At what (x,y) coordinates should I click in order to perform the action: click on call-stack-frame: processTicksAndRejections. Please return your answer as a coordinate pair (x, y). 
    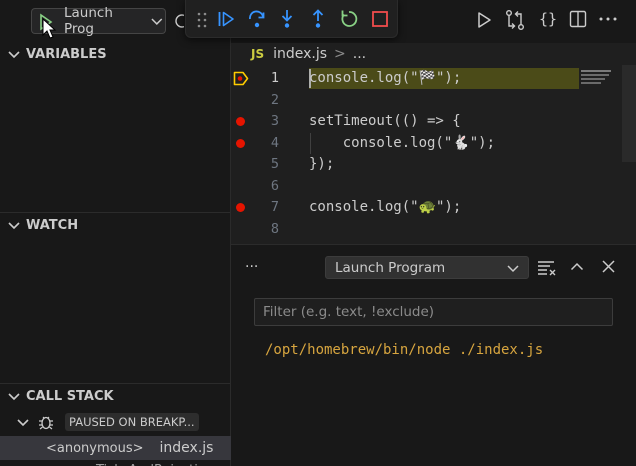
    Looking at the image, I should click on (115, 463).